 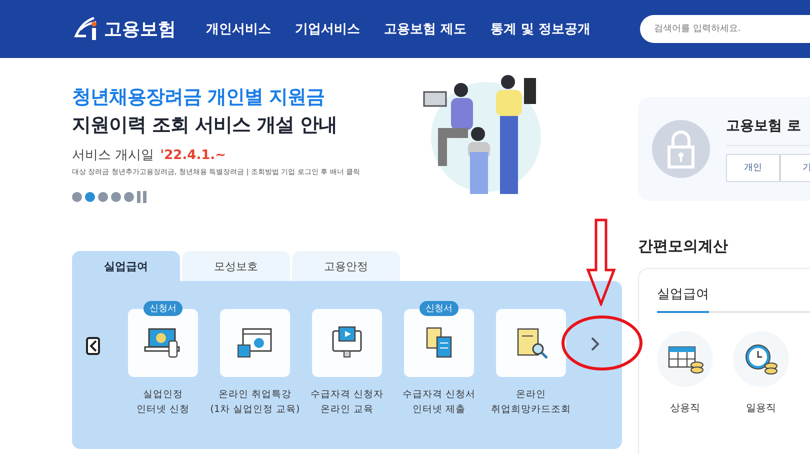 What do you see at coordinates (683, 246) in the screenshot?
I see `section-heading: 간편모의계산` at bounding box center [683, 246].